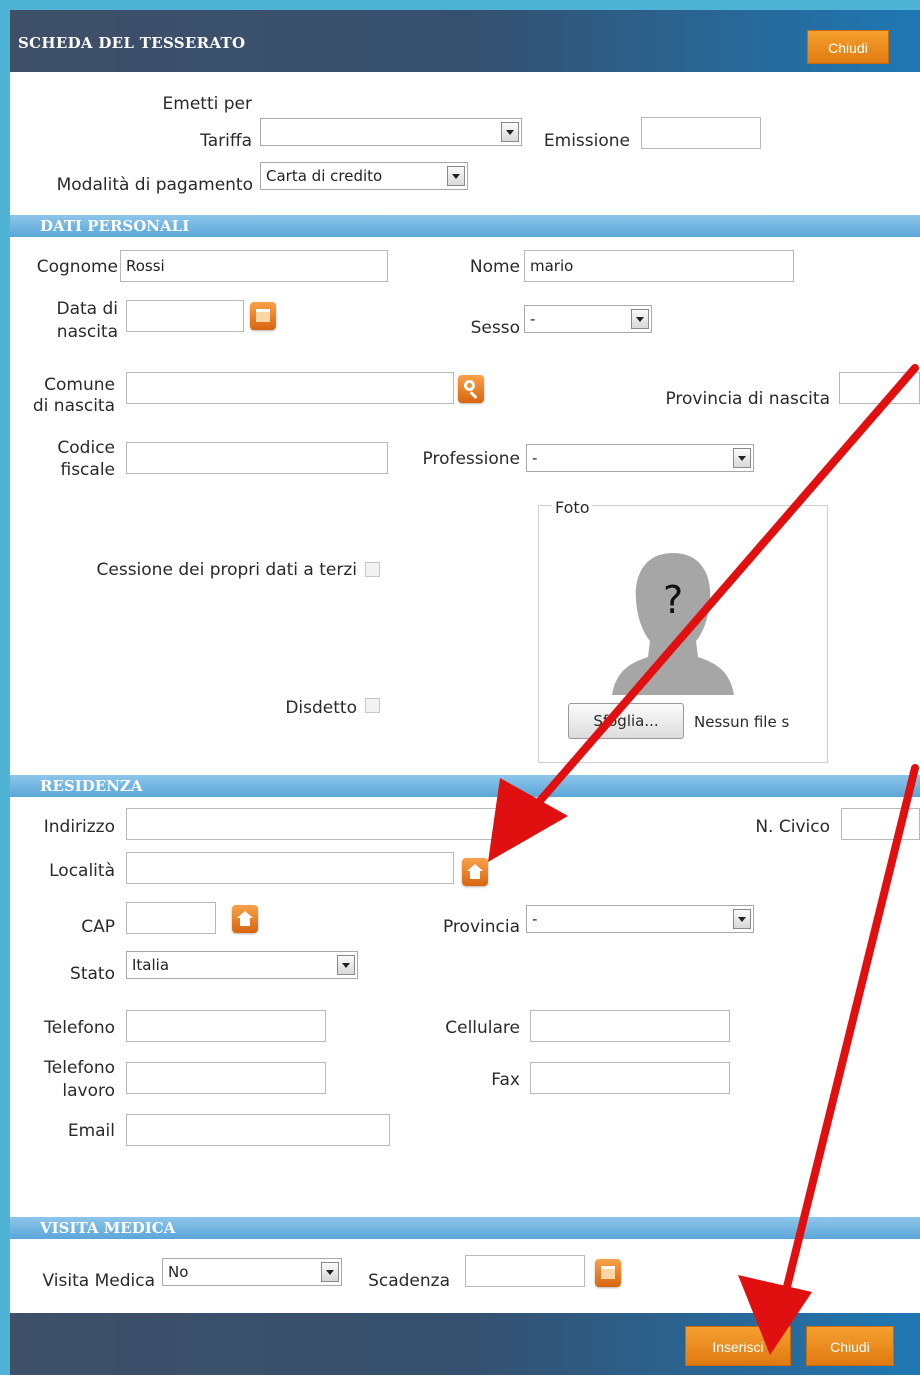  Describe the element at coordinates (91, 1131) in the screenshot. I see `email-label: Email` at that location.